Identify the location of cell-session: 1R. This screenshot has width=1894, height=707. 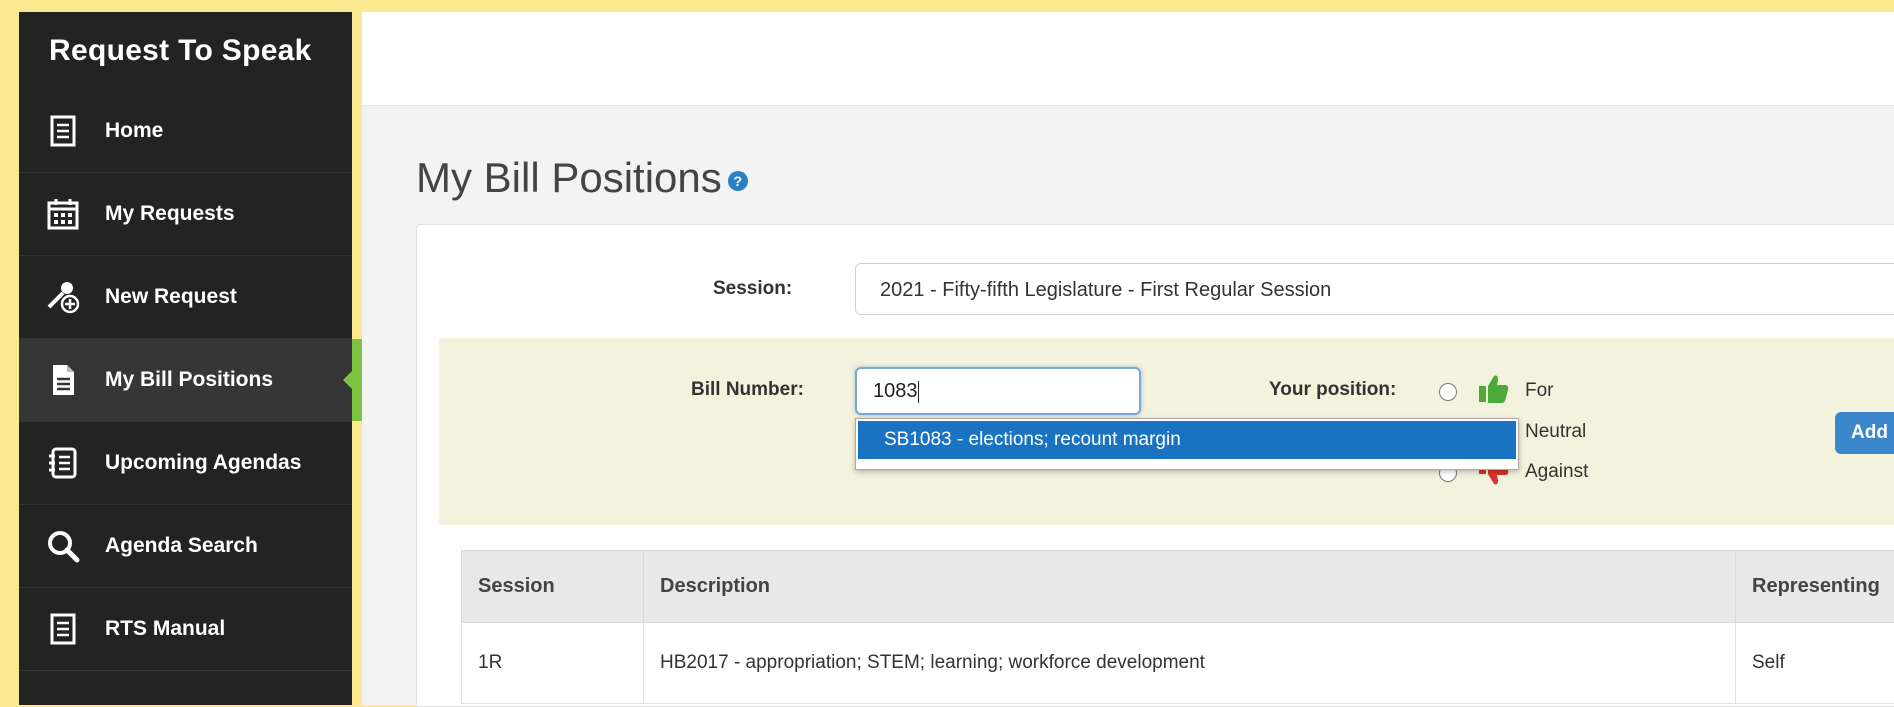
(553, 663).